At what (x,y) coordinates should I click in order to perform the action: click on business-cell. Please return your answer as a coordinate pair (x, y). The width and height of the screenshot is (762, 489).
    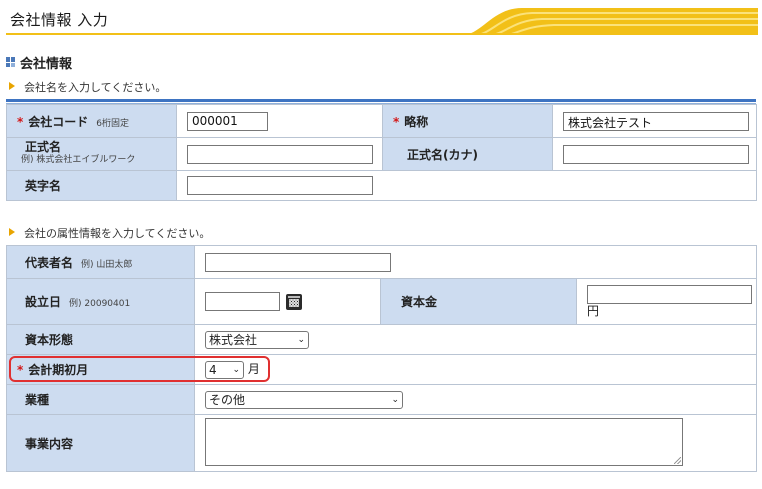
    Looking at the image, I should click on (475, 443).